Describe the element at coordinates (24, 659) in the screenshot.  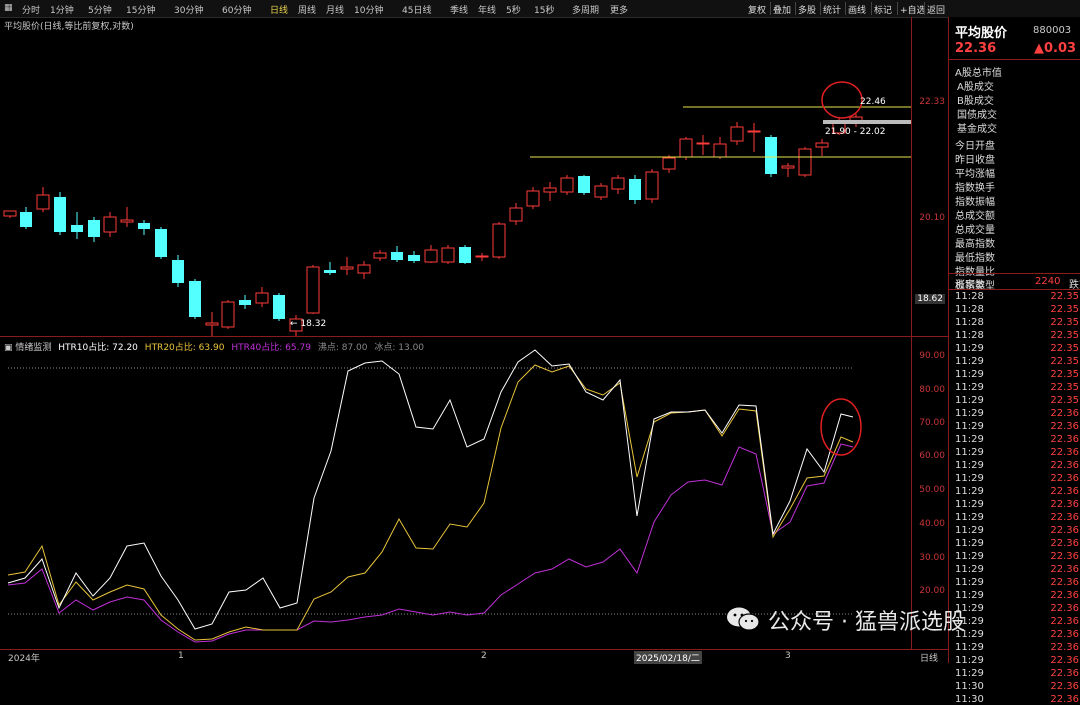
I see `date-2024: 2024年` at that location.